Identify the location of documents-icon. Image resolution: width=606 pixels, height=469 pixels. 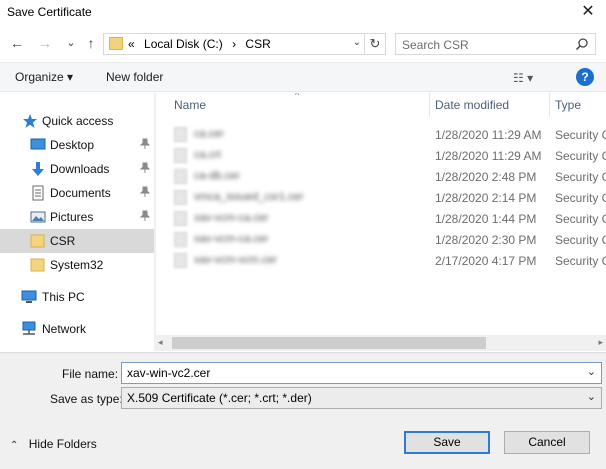
(38, 193).